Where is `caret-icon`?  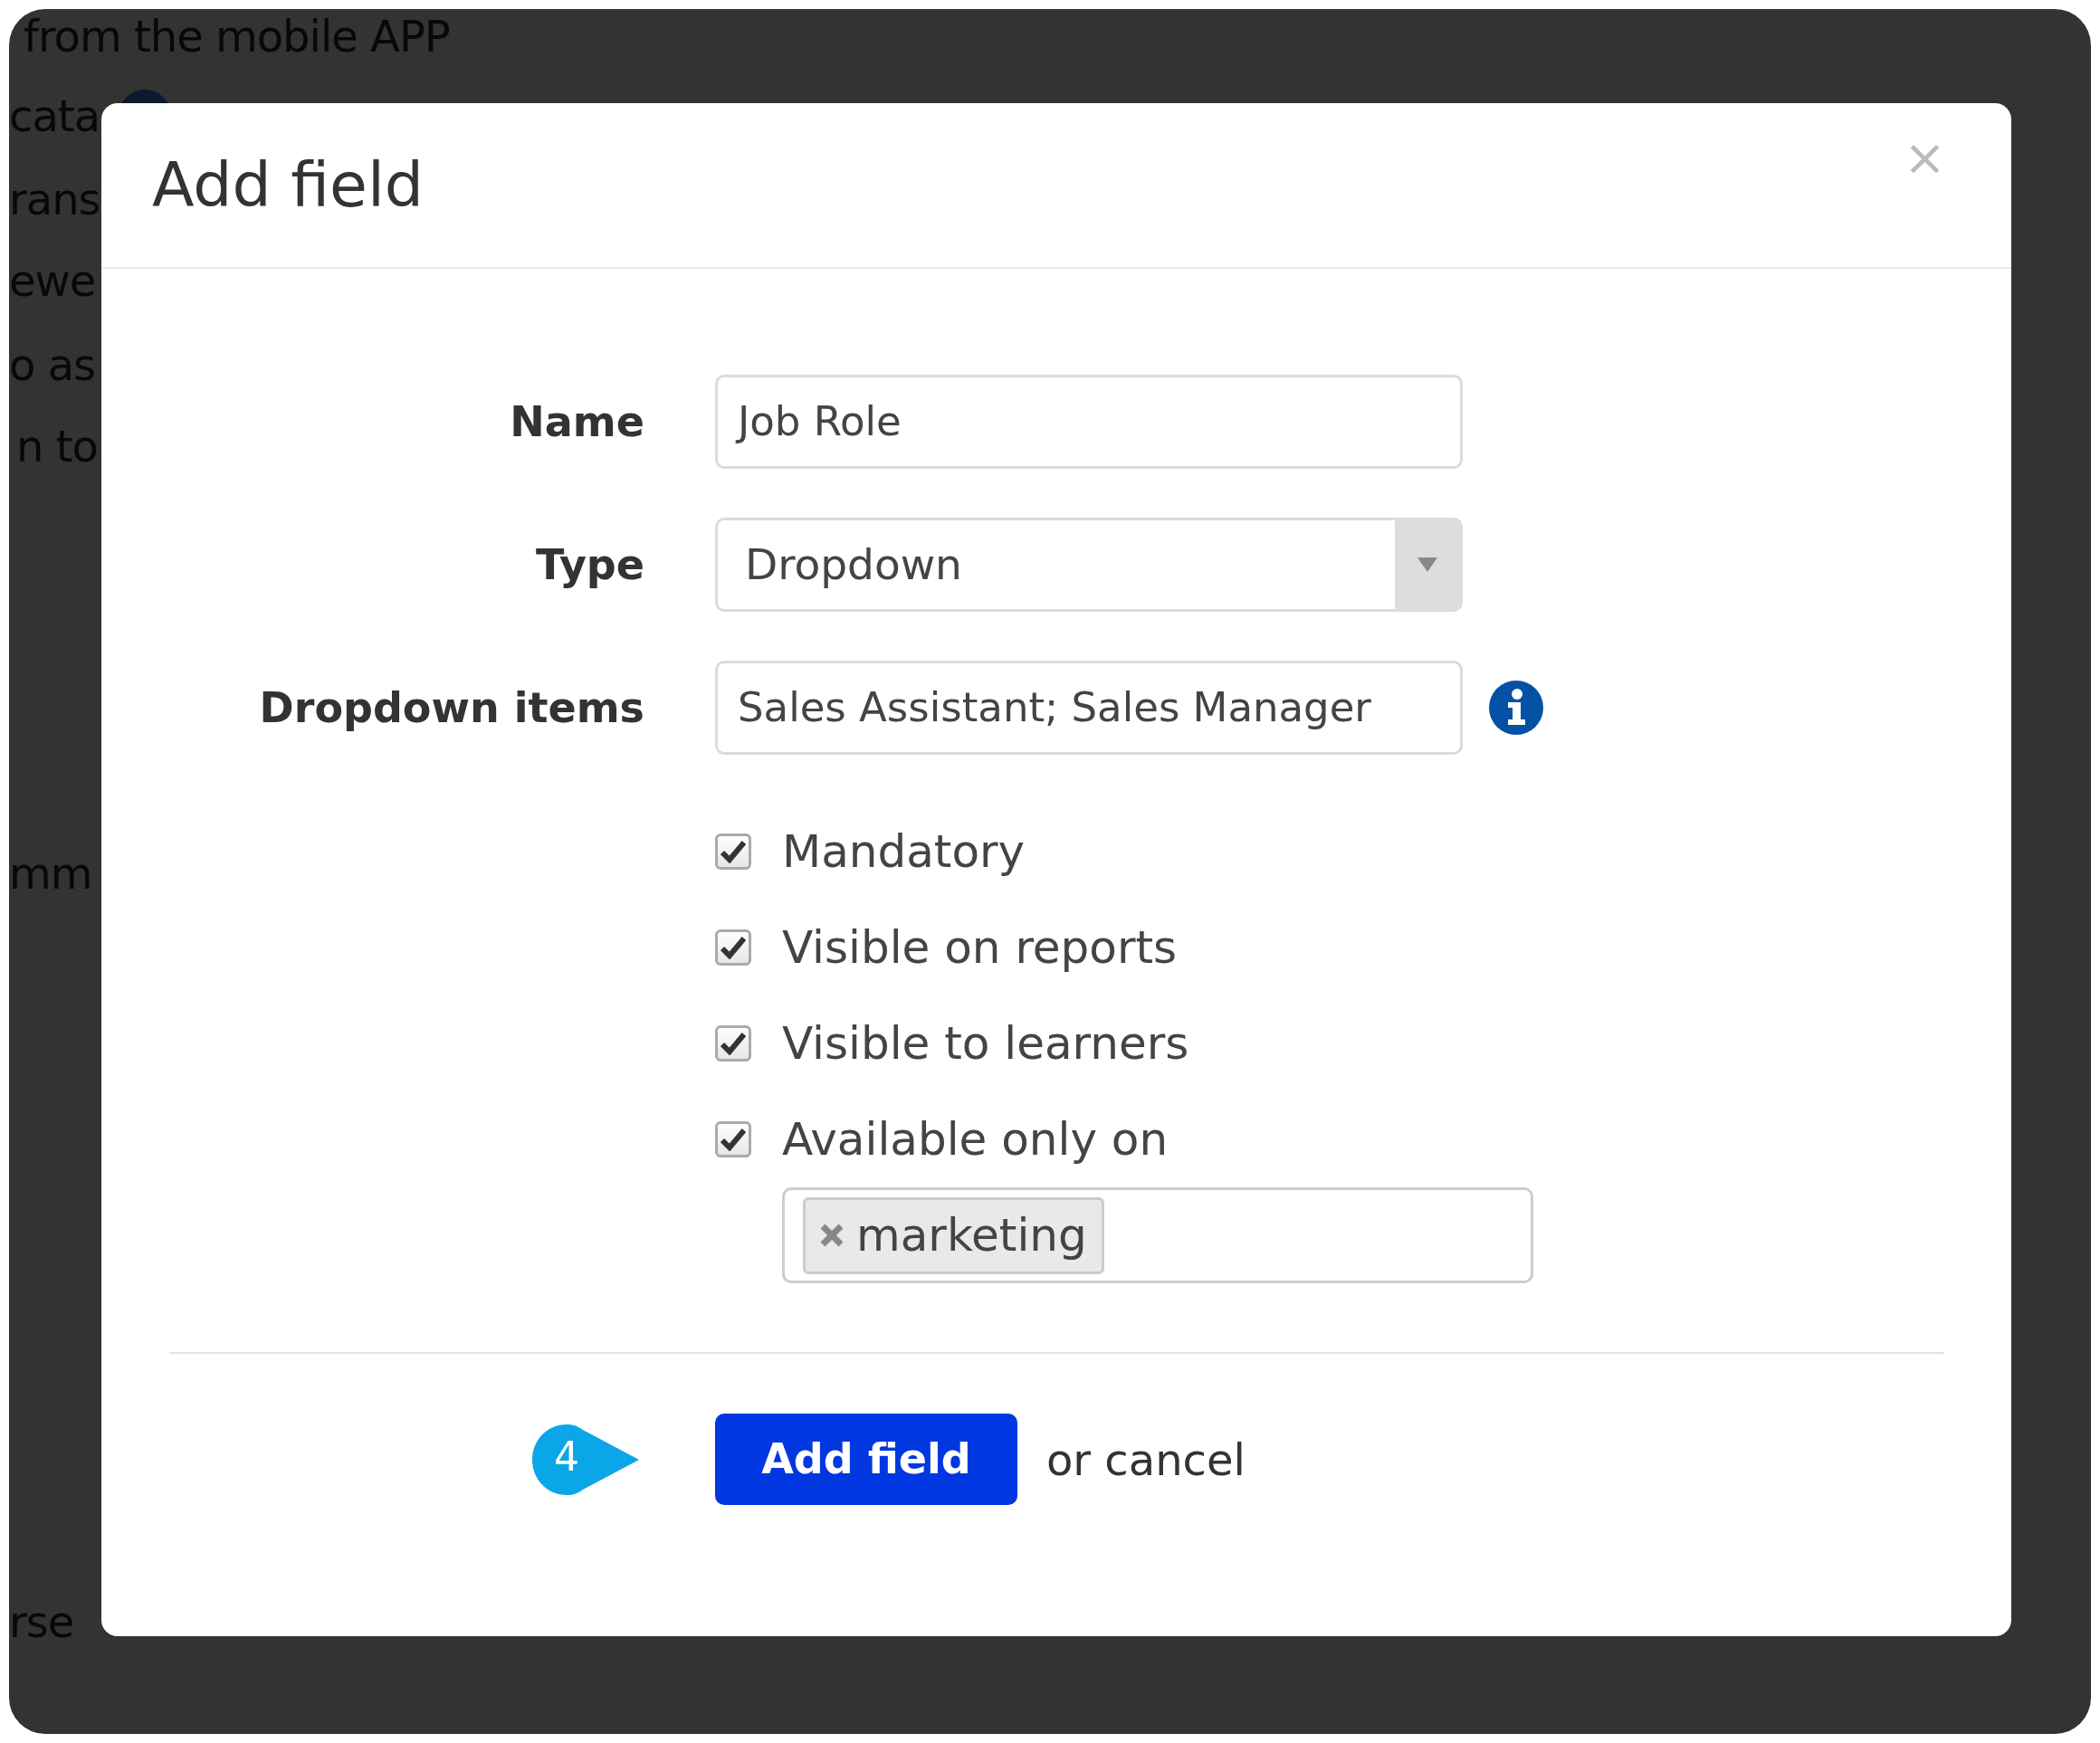 caret-icon is located at coordinates (1427, 565).